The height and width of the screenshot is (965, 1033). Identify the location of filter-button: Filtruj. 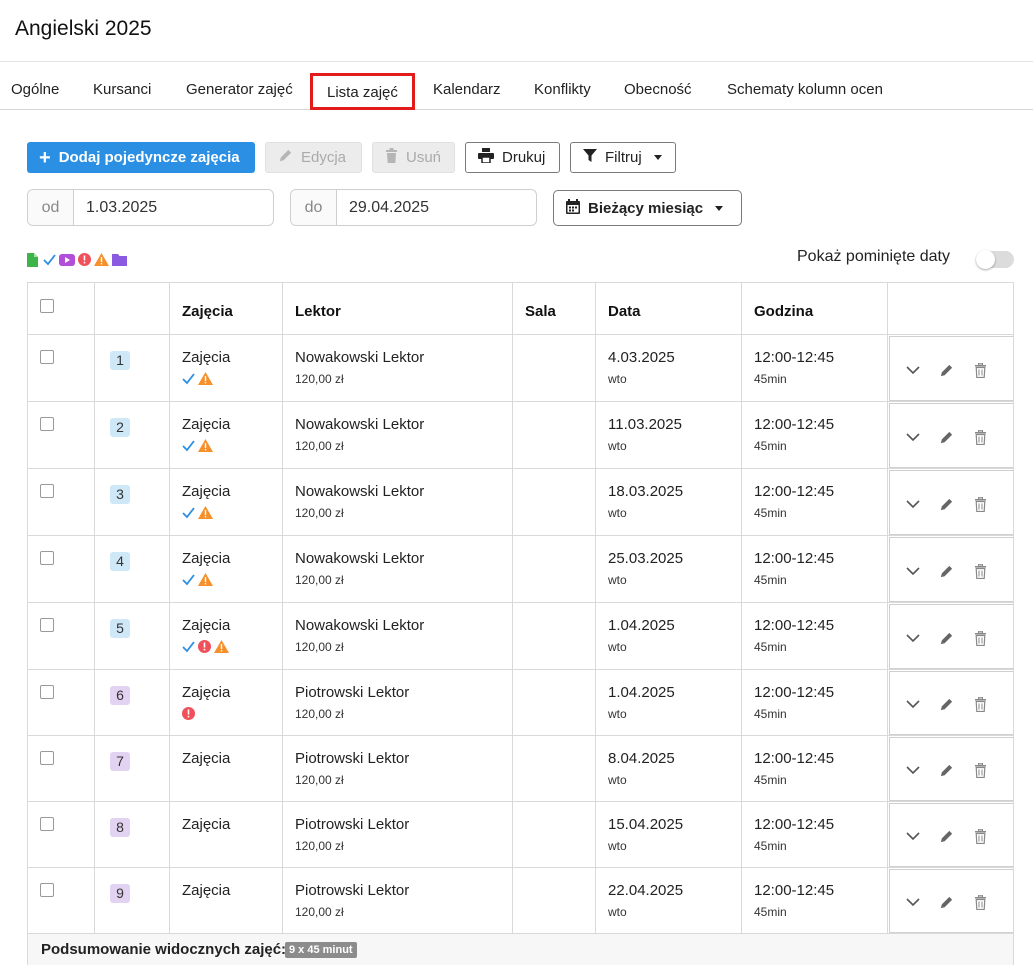
(623, 157).